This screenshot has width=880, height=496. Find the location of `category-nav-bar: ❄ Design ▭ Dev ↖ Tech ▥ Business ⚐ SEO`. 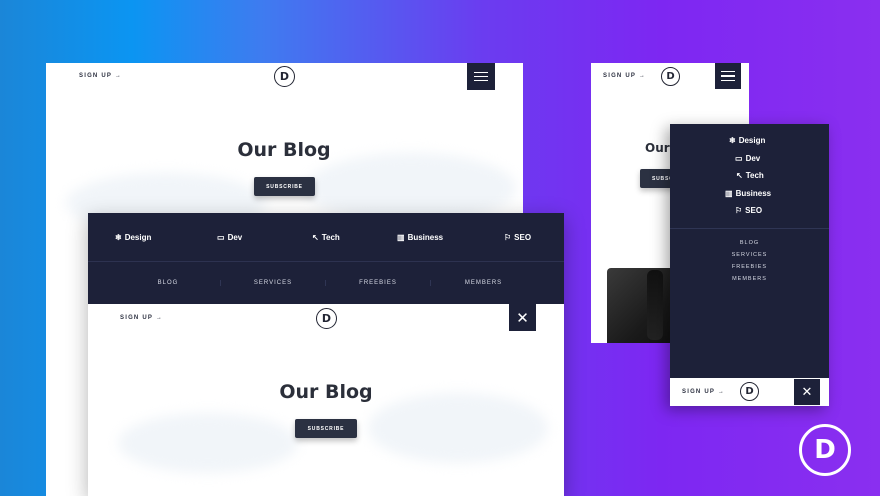

category-nav-bar: ❄ Design ▭ Dev ↖ Tech ▥ Business ⚐ SEO is located at coordinates (326, 237).